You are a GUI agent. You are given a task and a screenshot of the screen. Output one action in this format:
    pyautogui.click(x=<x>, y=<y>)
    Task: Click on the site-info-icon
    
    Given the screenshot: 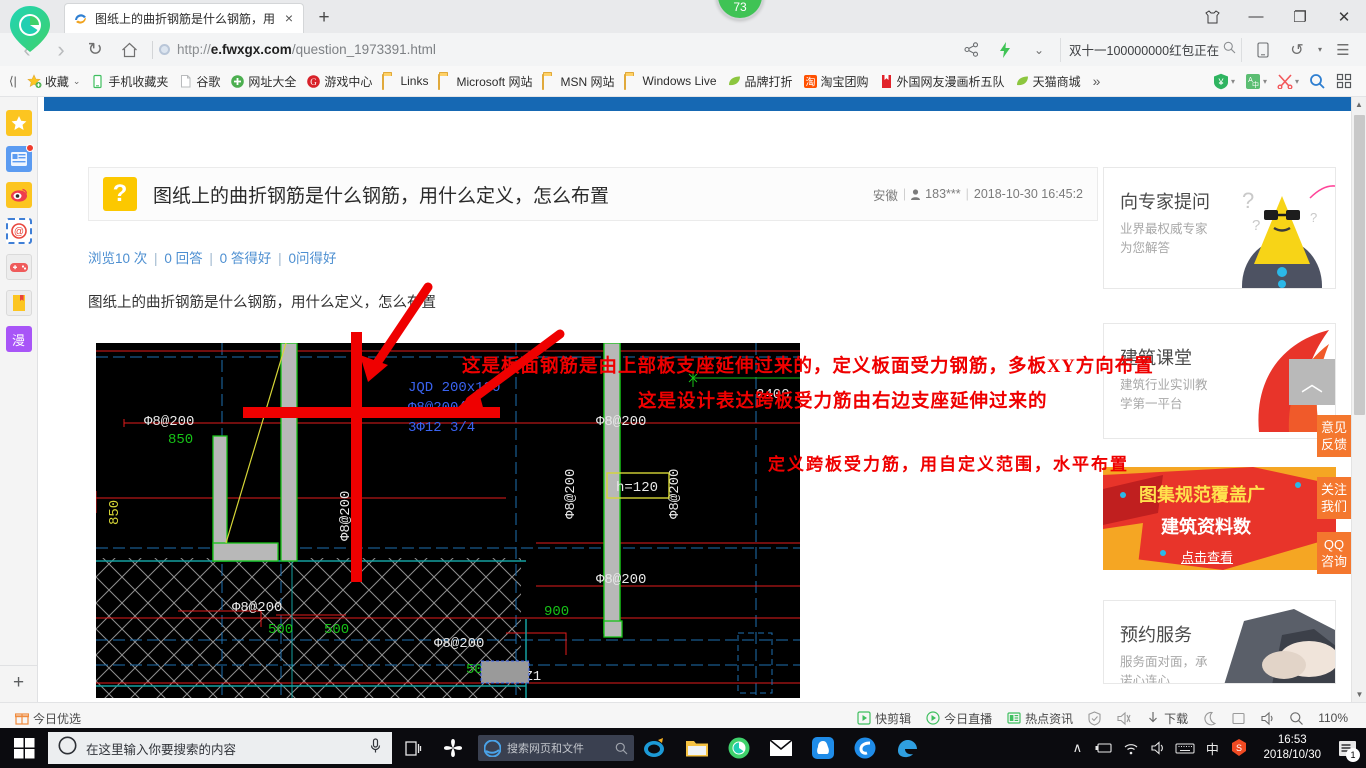 What is the action you would take?
    pyautogui.click(x=164, y=49)
    